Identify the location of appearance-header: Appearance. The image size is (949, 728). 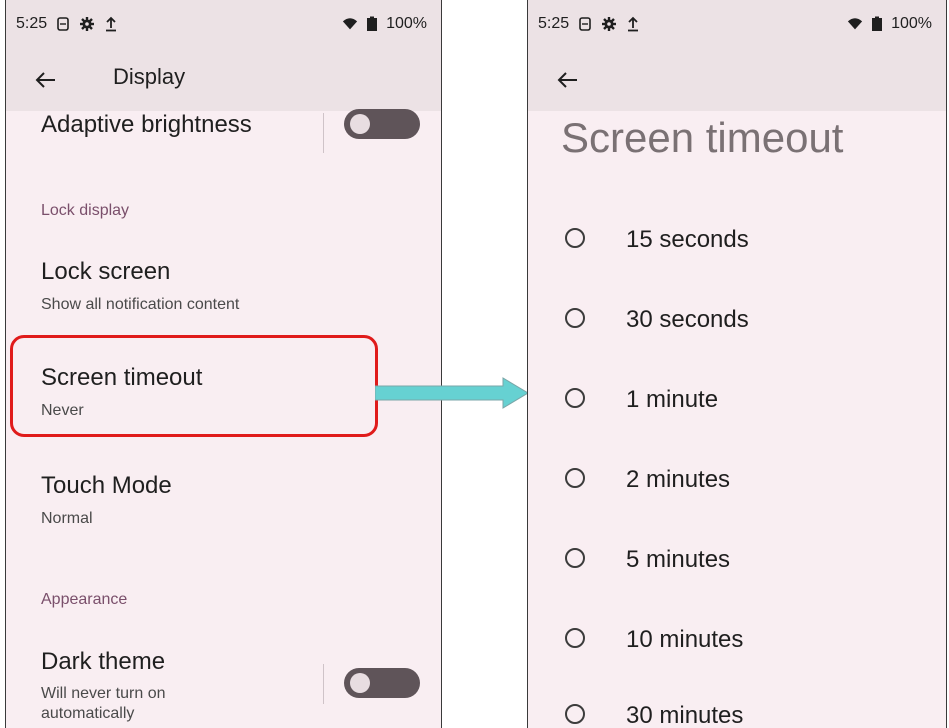
(84, 599).